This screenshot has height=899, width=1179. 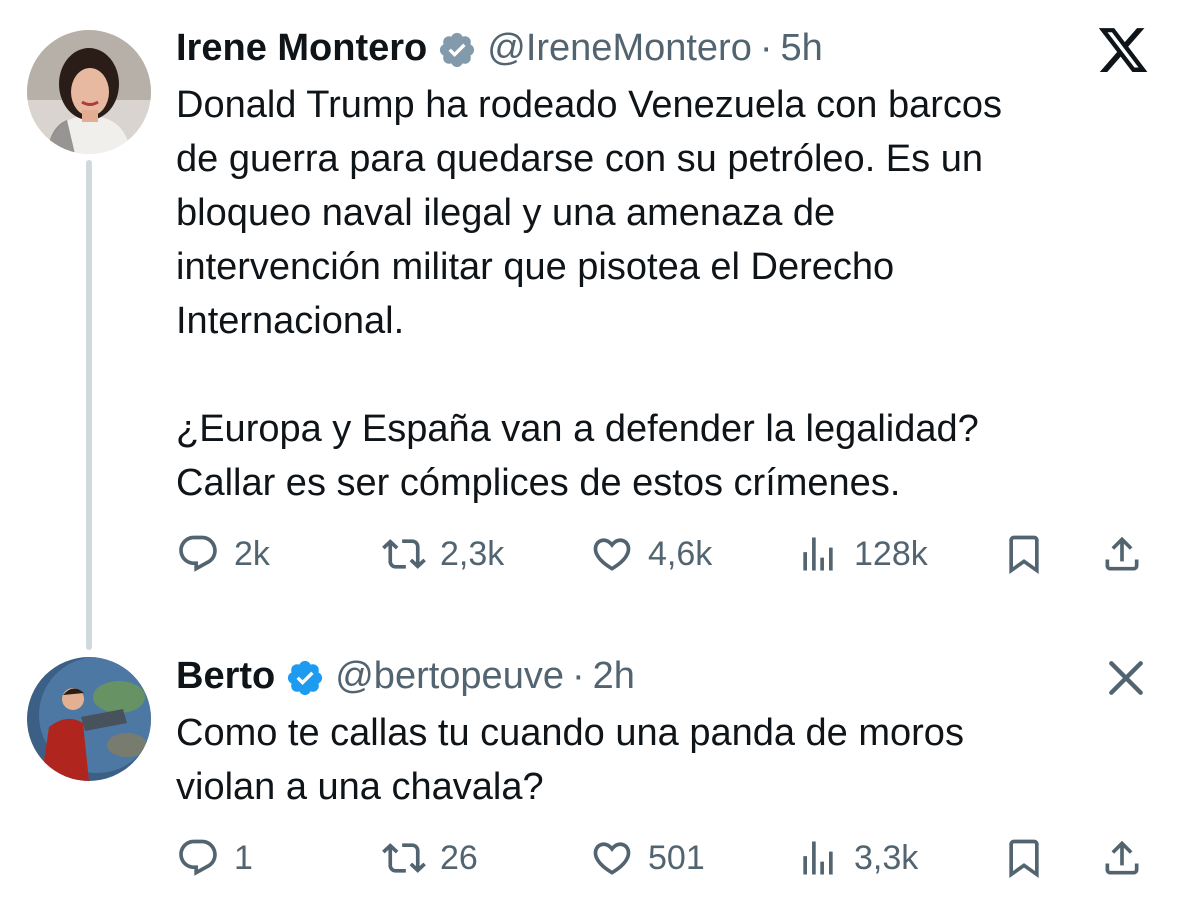 I want to click on author-name: Irene Montero, so click(x=301, y=48).